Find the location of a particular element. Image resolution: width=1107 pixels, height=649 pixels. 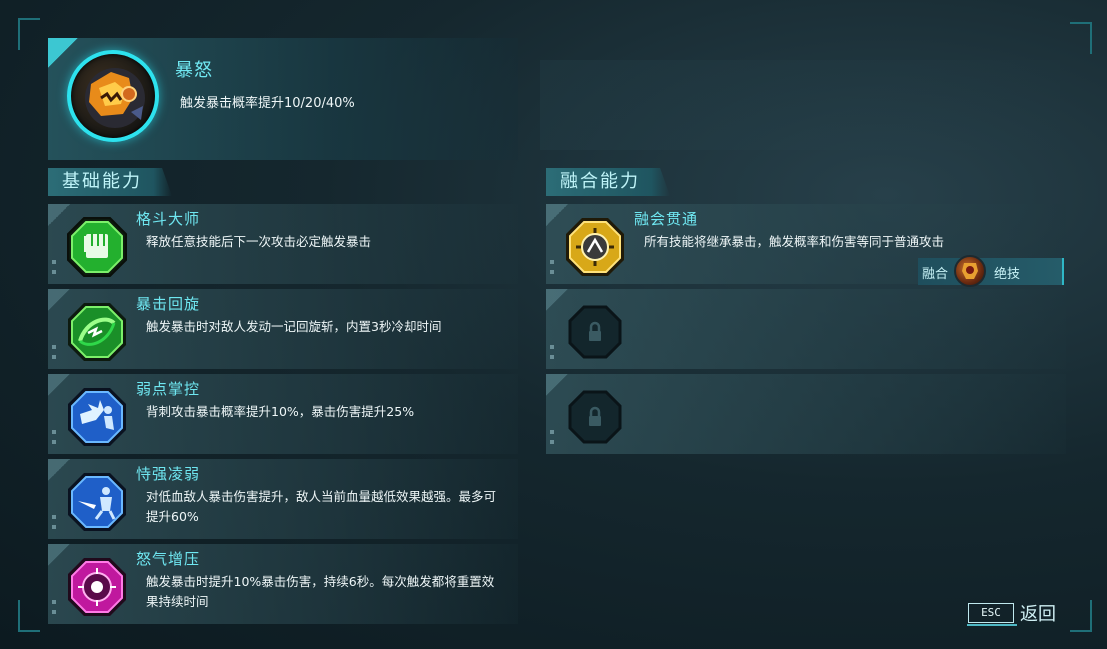

back-button: ESC 返回 is located at coordinates (1011, 613).